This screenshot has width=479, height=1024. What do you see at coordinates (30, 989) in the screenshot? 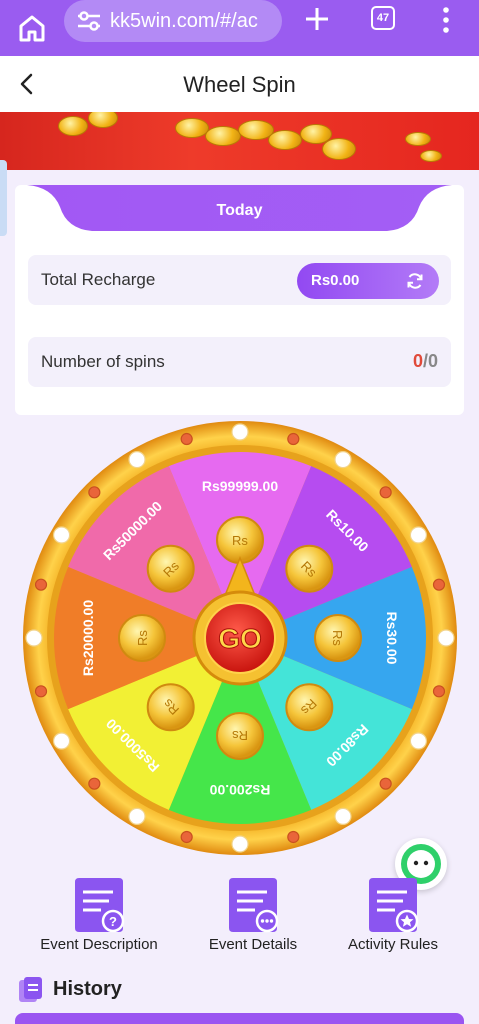
I see `history-document-icon` at bounding box center [30, 989].